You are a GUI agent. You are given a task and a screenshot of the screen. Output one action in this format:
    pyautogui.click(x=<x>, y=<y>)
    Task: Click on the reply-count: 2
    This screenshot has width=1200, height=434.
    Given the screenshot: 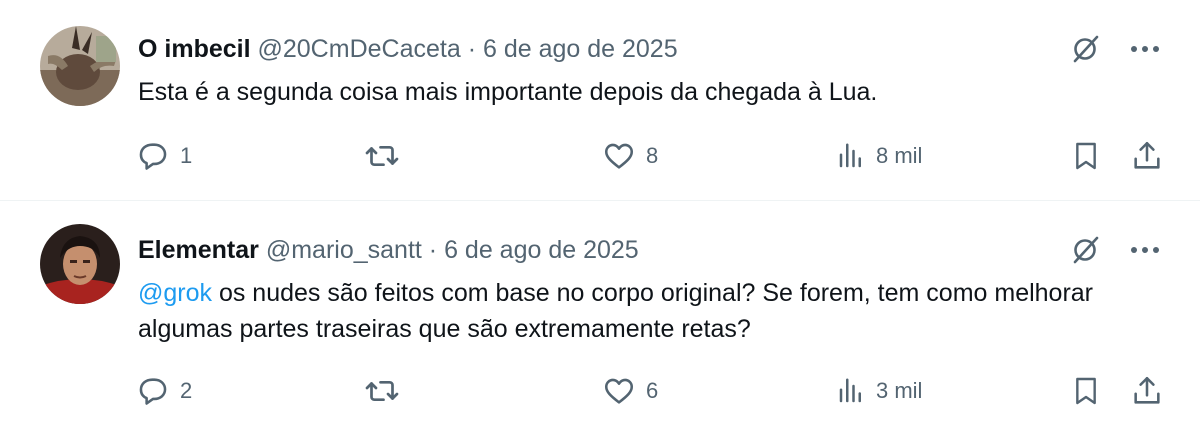 What is the action you would take?
    pyautogui.click(x=186, y=390)
    